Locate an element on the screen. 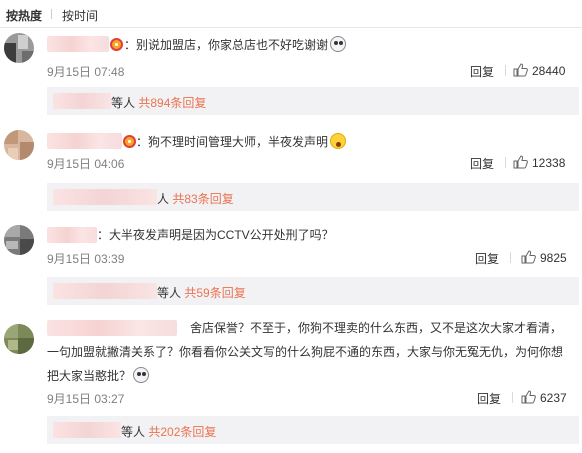 The height and width of the screenshot is (453, 582). sub-replies-box: 等人 共202条回复 is located at coordinates (313, 430).